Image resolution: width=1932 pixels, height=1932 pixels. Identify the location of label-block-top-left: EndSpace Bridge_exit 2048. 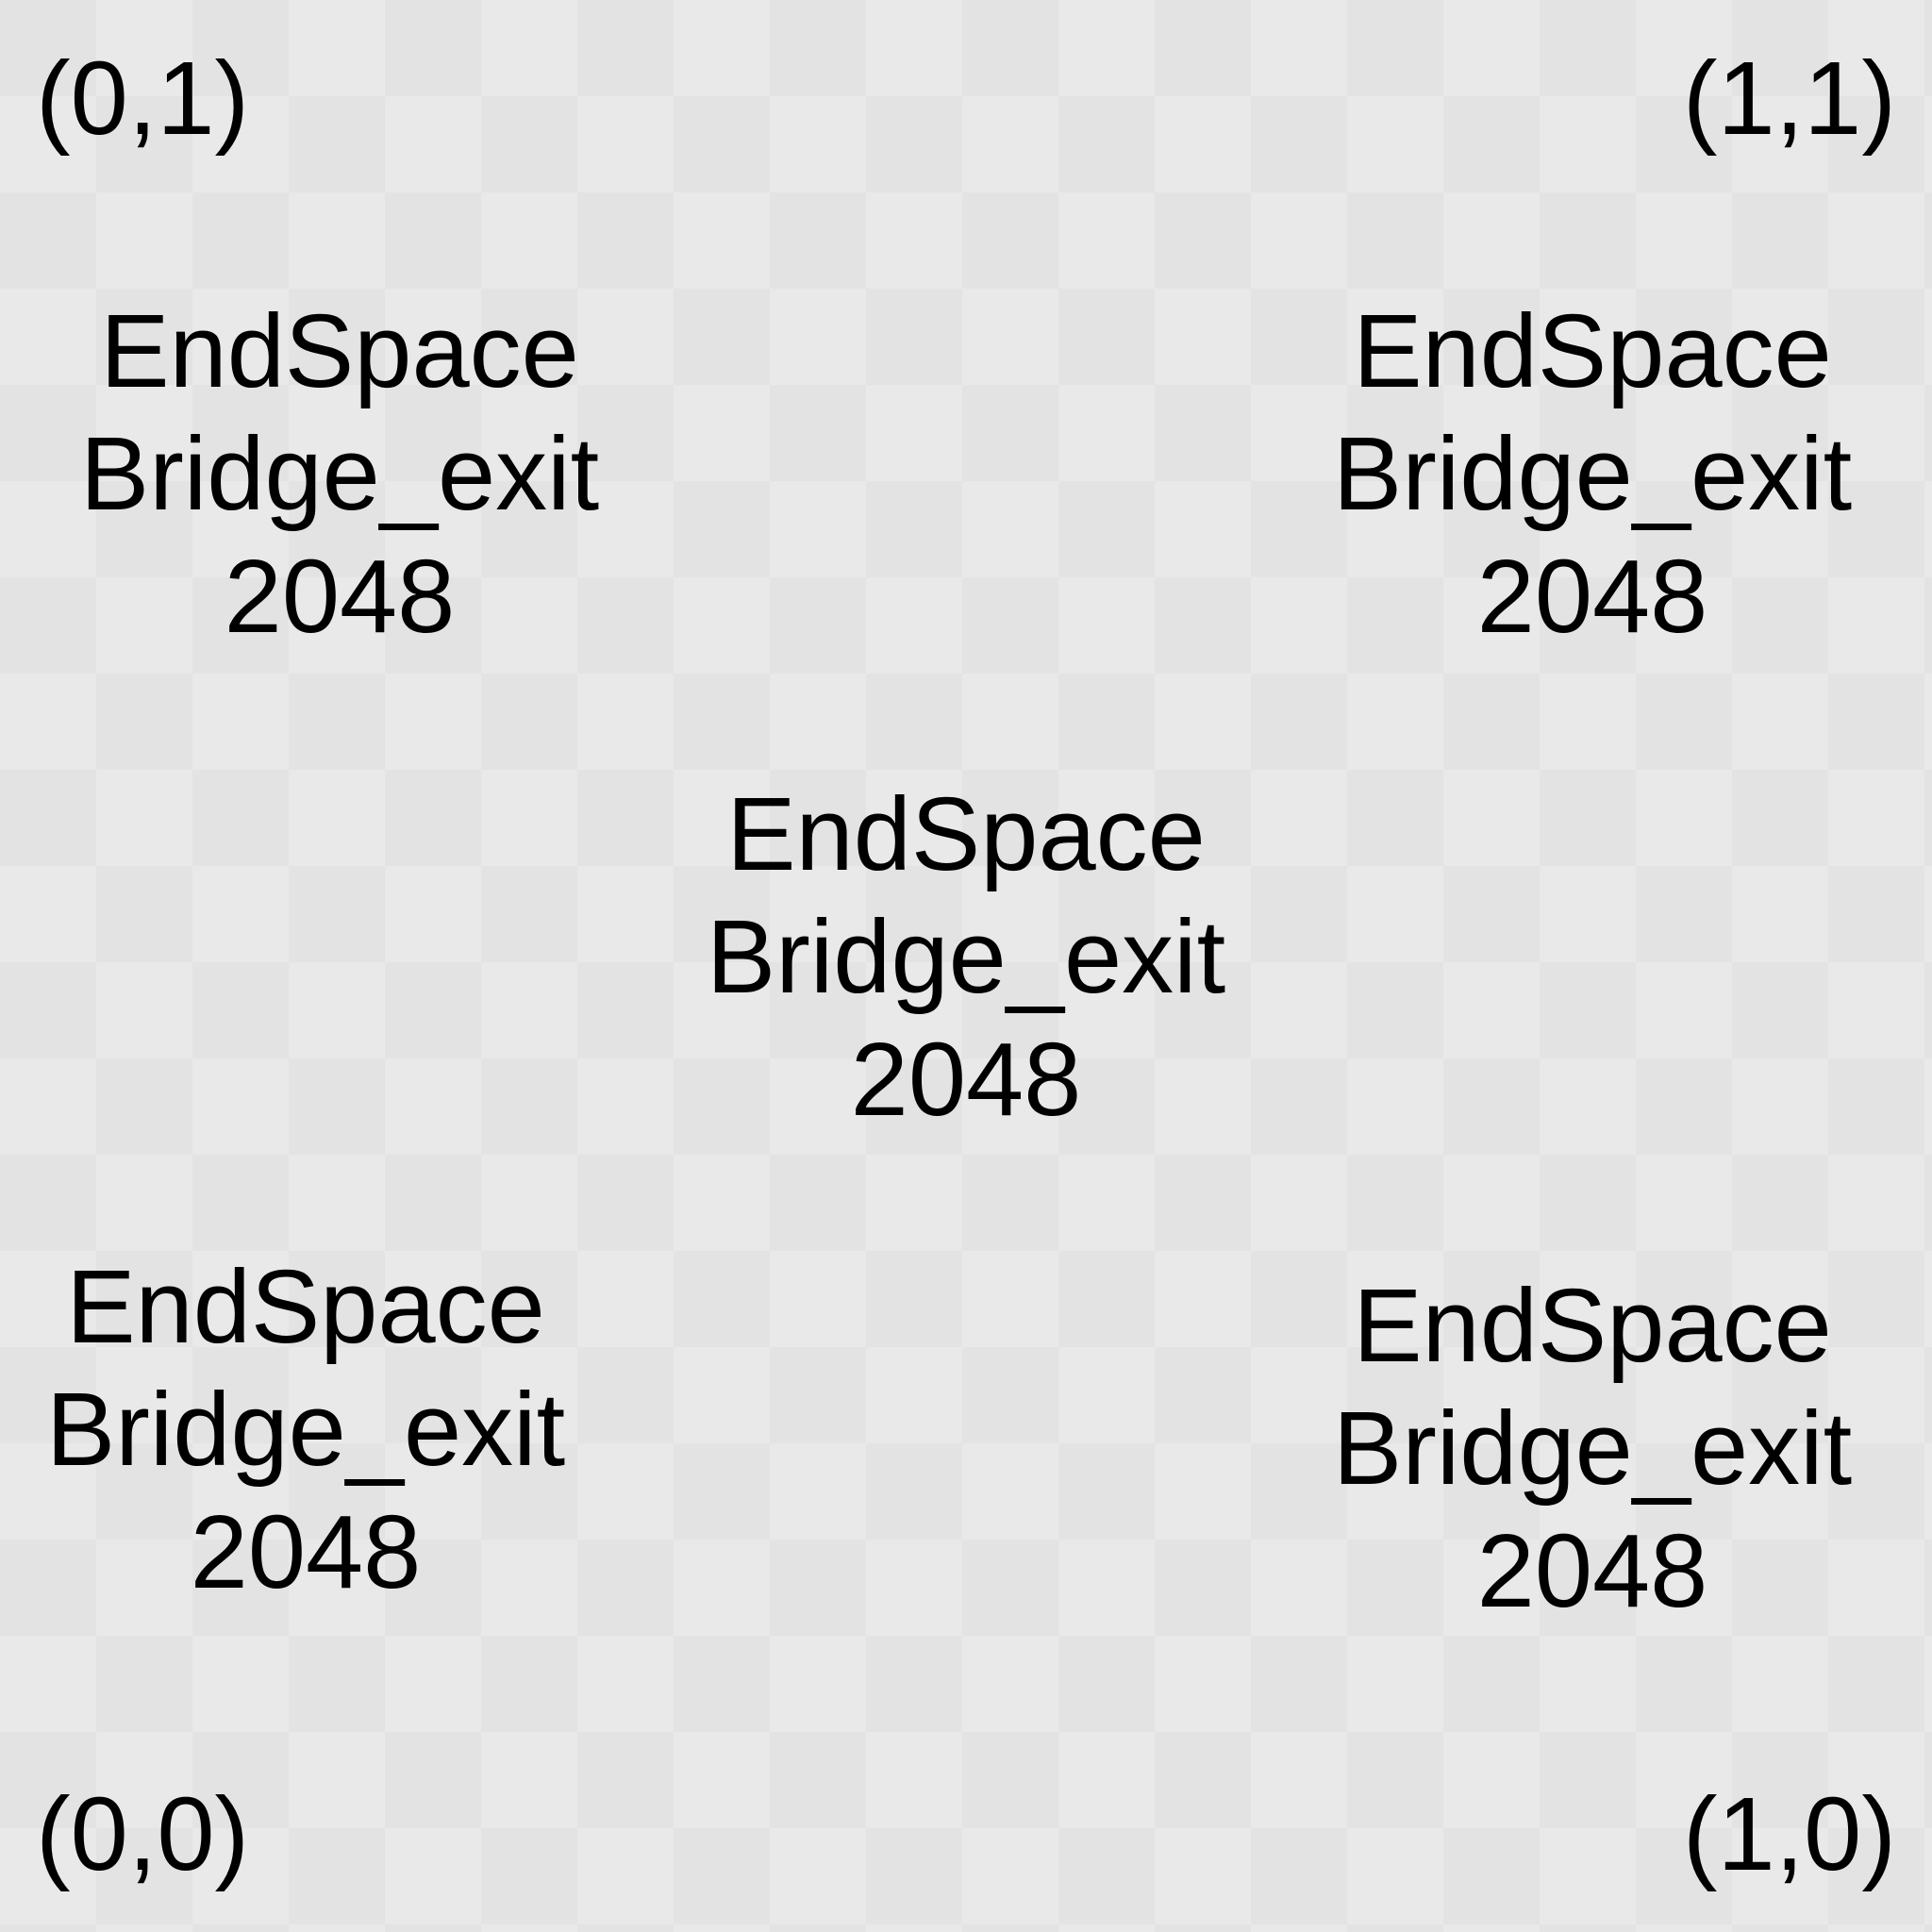
(339, 475).